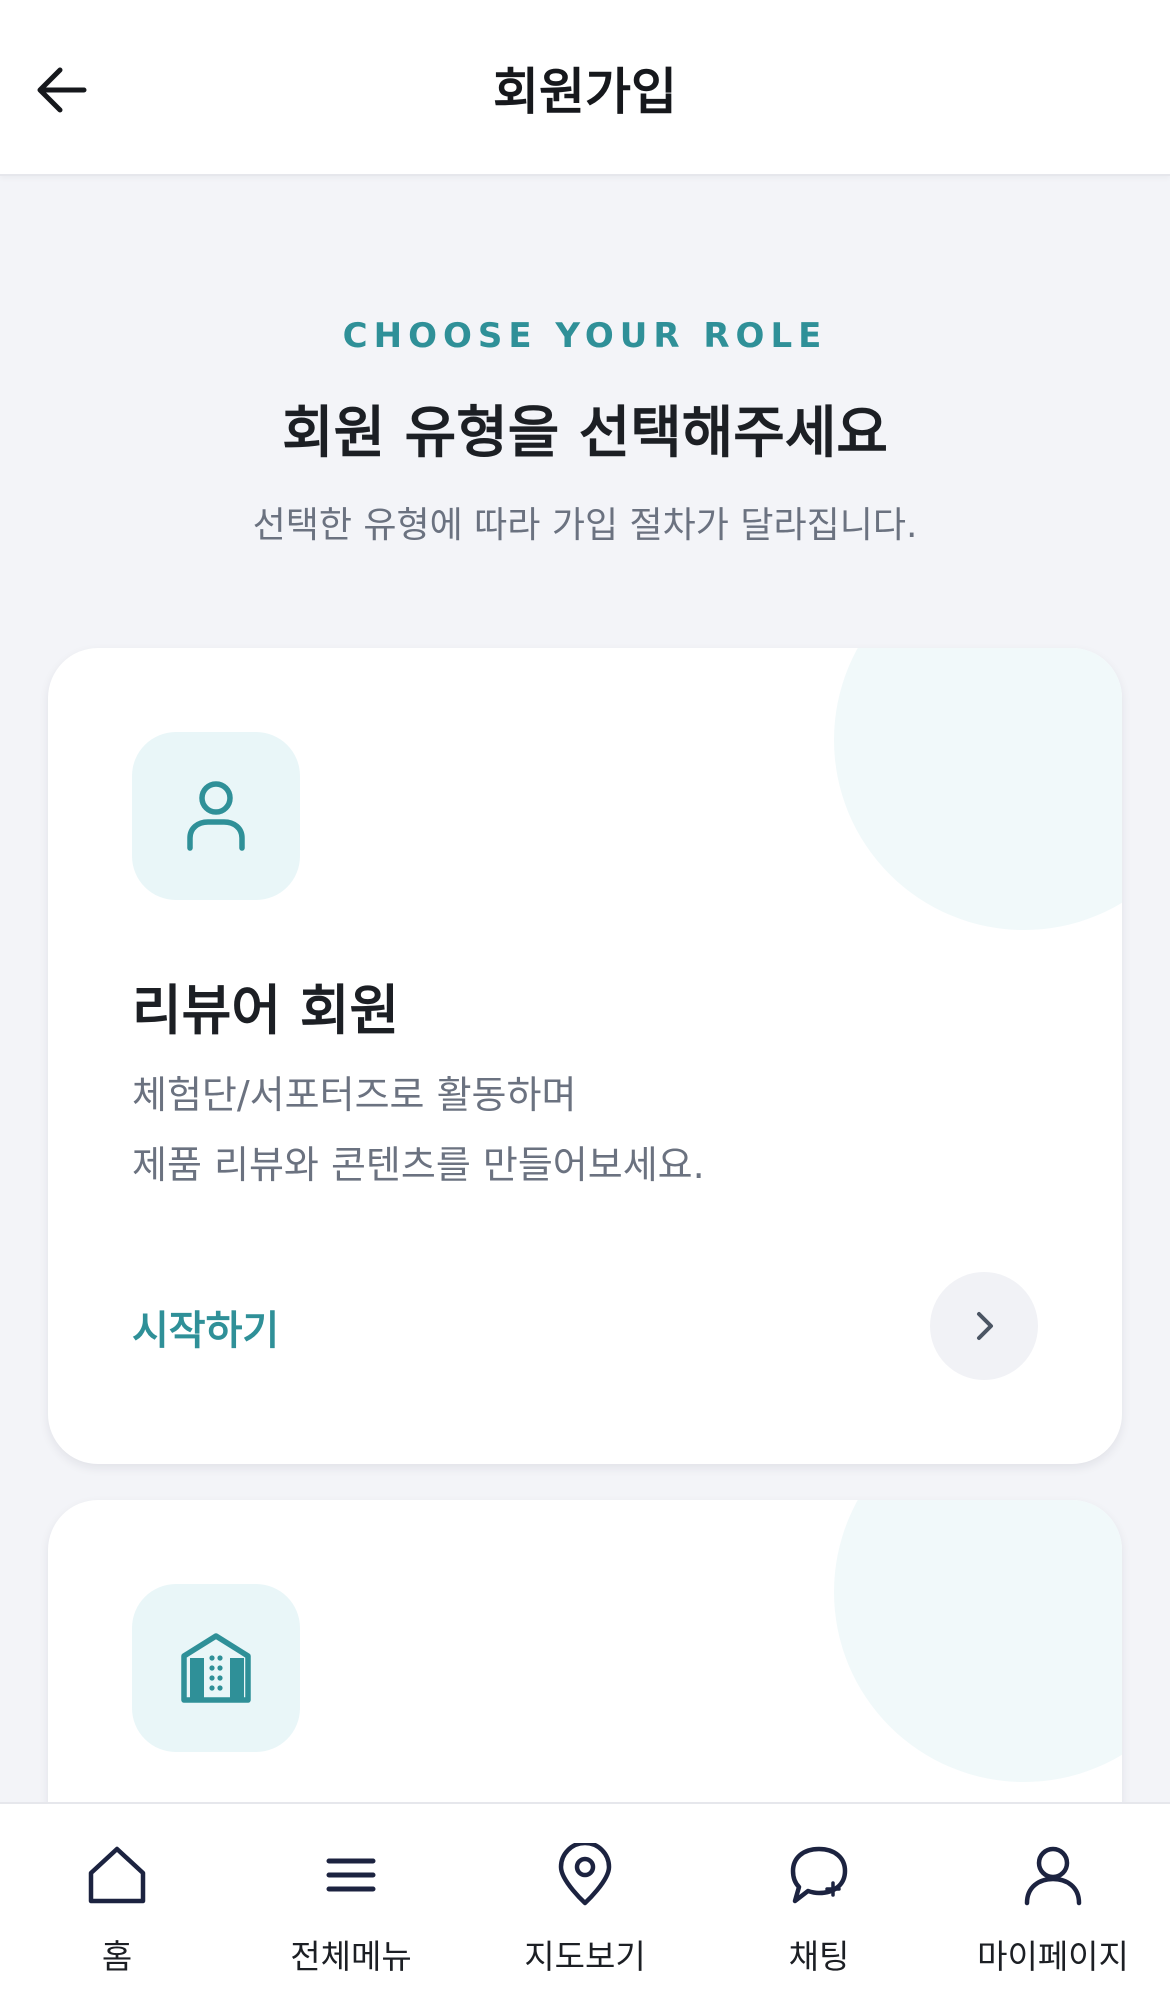  I want to click on nav-label: 홈, so click(117, 1956).